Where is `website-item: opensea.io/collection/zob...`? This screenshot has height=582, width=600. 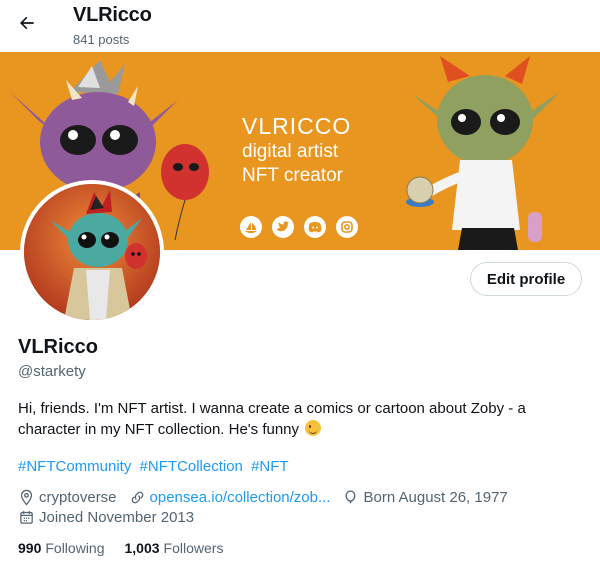
website-item: opensea.io/collection/zob... is located at coordinates (230, 497).